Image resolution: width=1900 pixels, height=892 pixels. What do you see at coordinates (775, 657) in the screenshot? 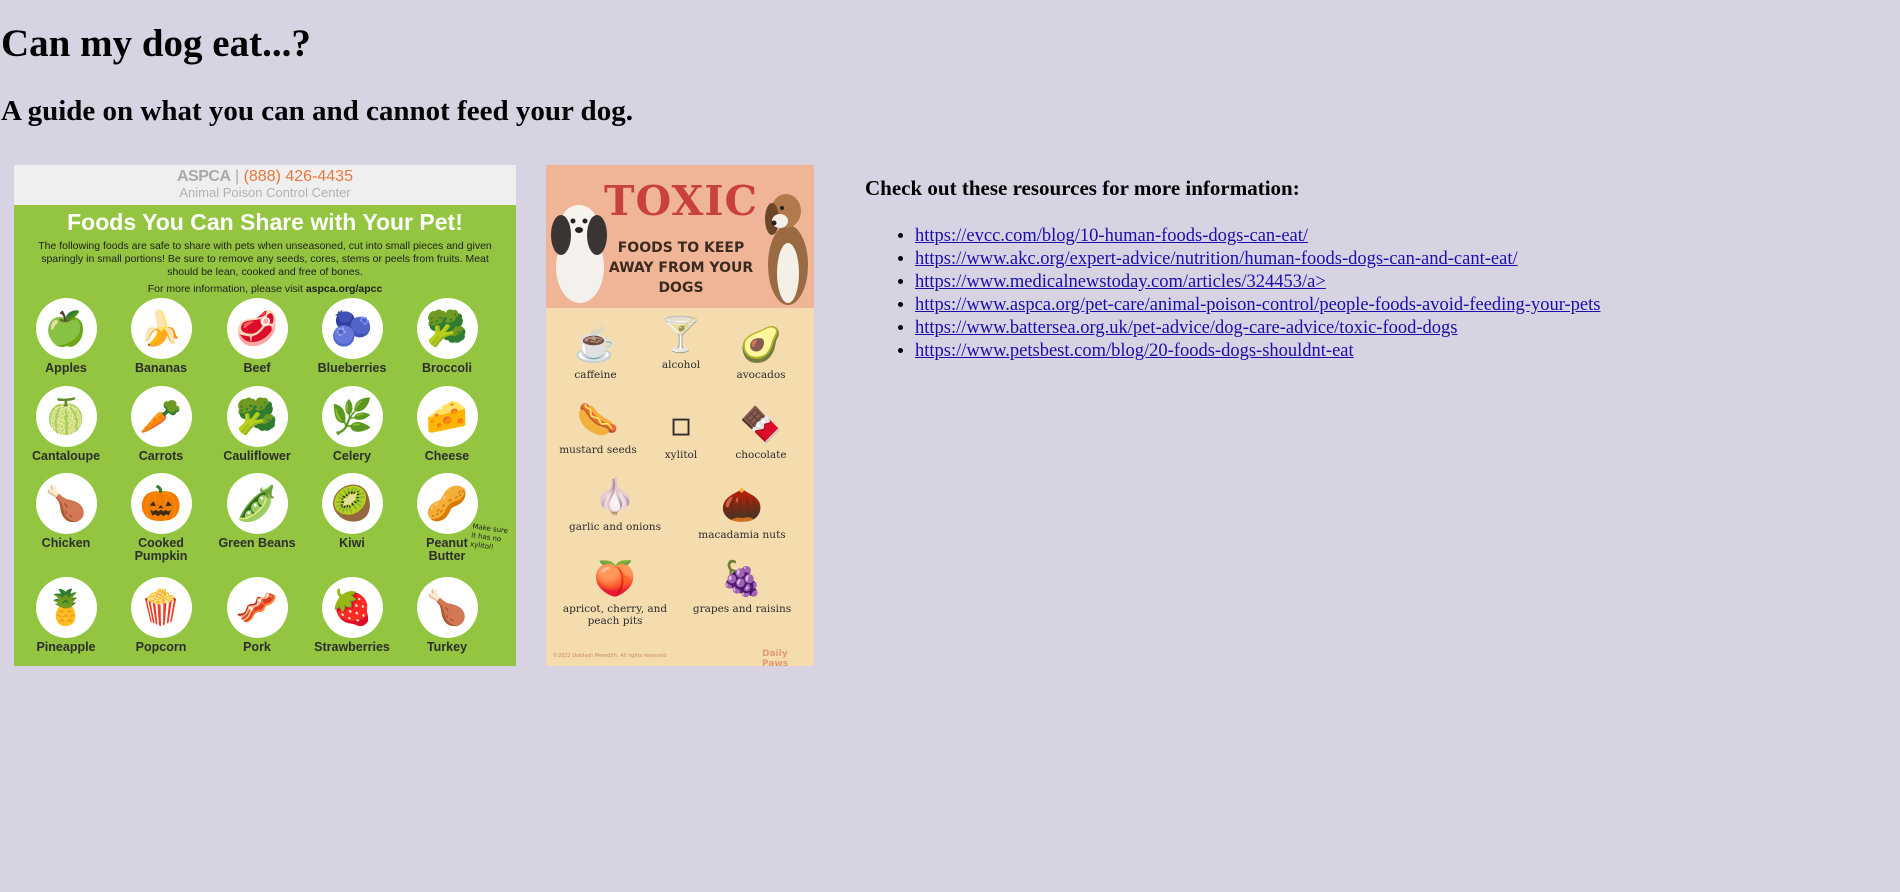
I see `toxic-poster-brand: Daily Paws` at bounding box center [775, 657].